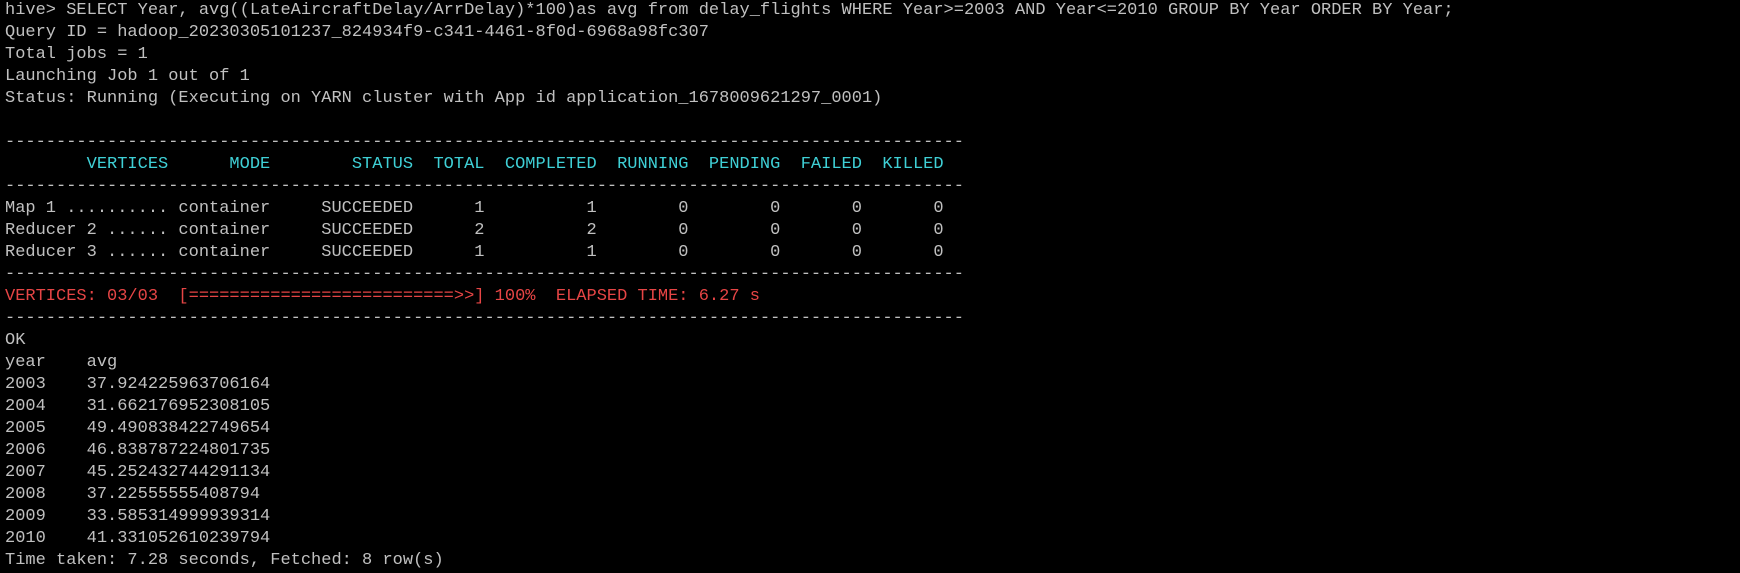  I want to click on total-jobs-line: Total jobs = 1, so click(76, 54).